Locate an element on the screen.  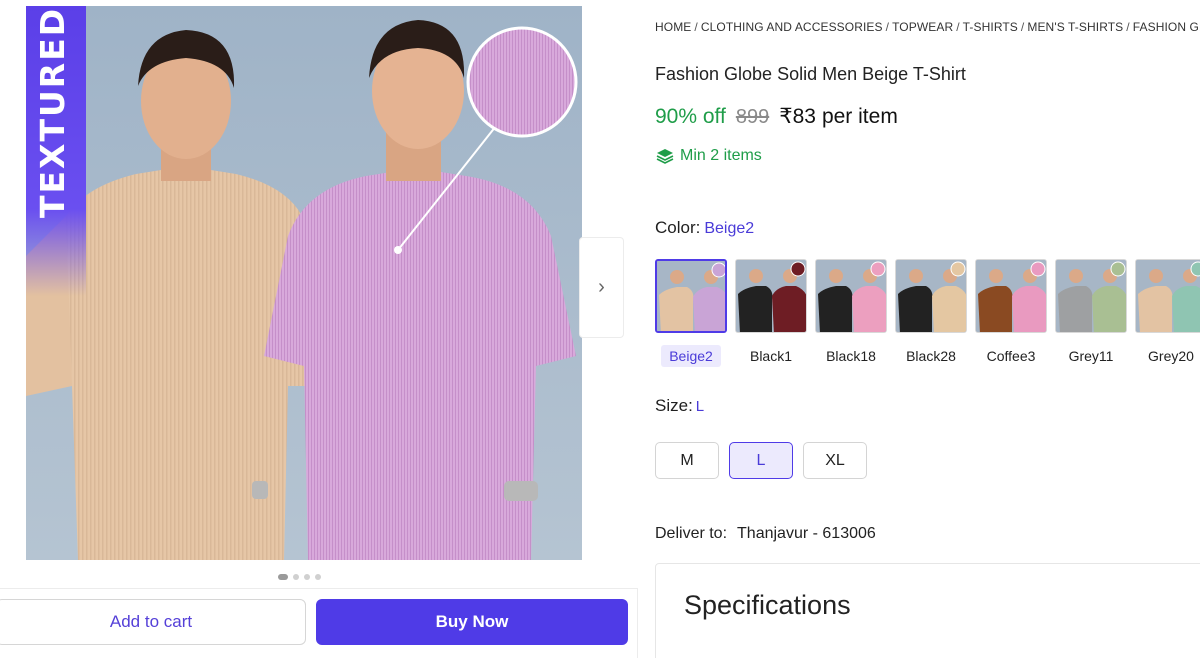
delivery-info: Deliver to: Thanjavur - 613006 is located at coordinates (765, 534).